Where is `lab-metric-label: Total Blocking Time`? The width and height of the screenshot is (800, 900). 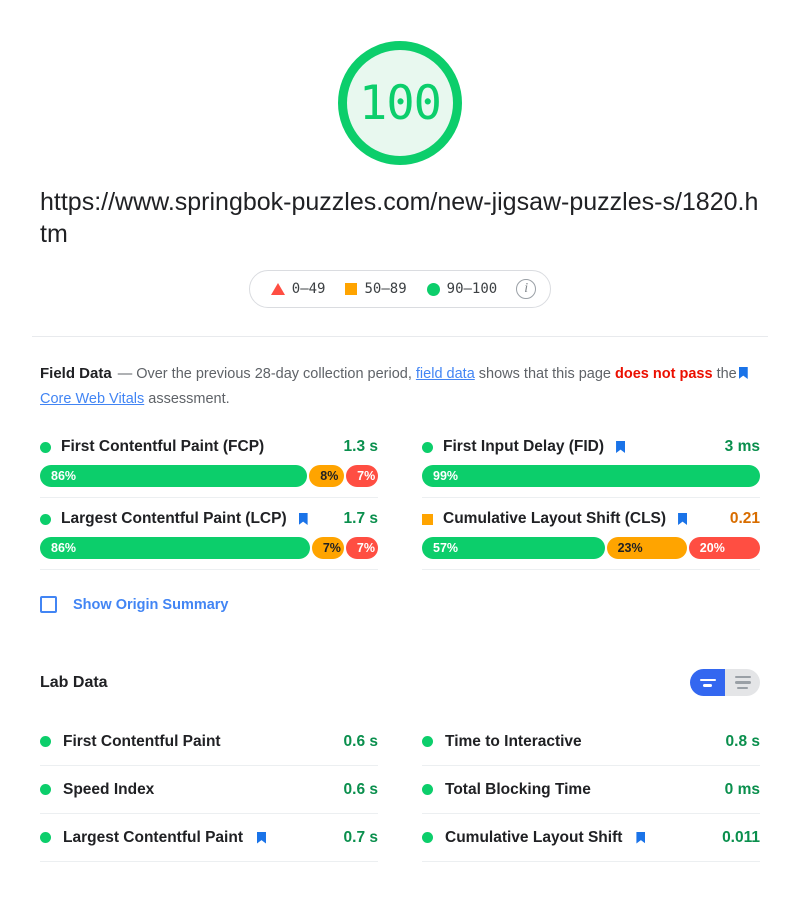 lab-metric-label: Total Blocking Time is located at coordinates (518, 789).